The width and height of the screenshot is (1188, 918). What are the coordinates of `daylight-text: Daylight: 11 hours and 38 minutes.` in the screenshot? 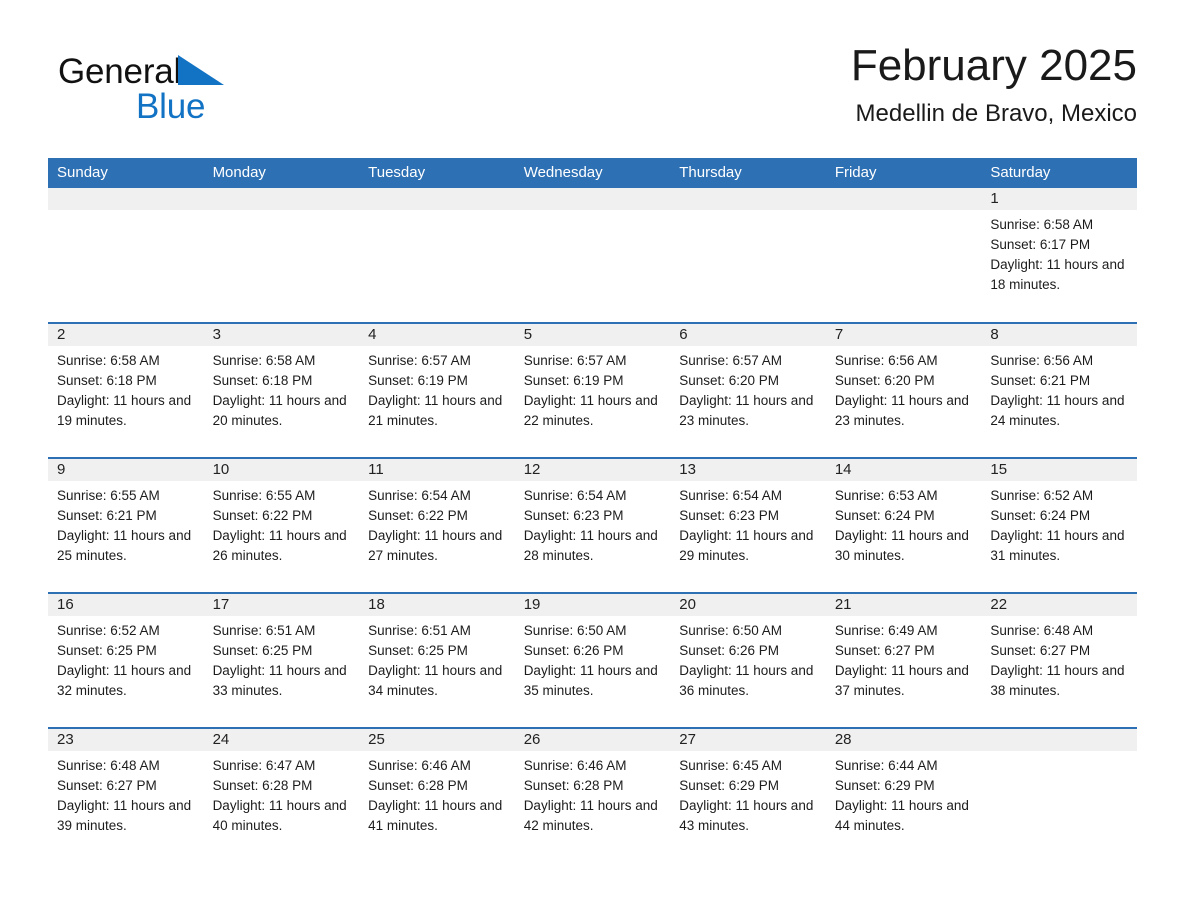 It's located at (1057, 680).